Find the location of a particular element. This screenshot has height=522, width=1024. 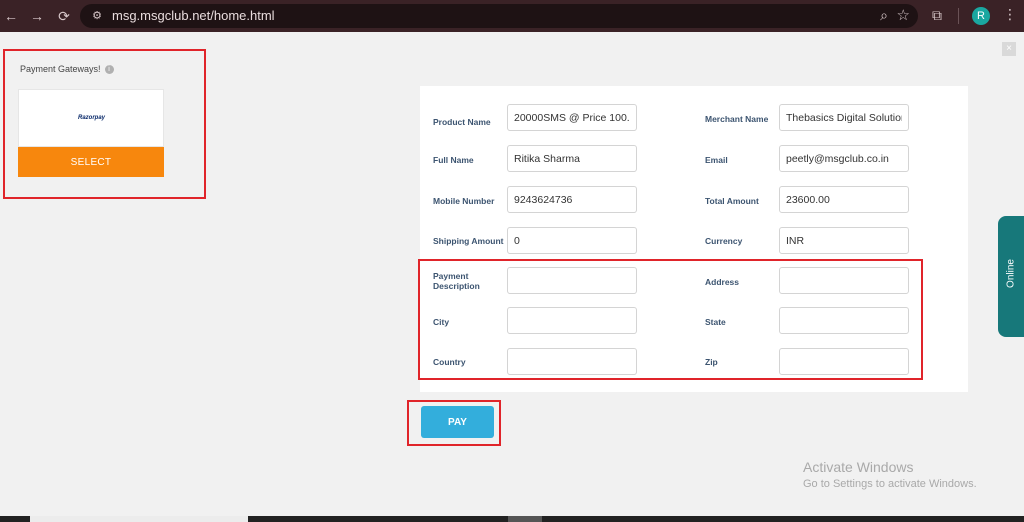

extensions-icon: ⧉ is located at coordinates (937, 15).